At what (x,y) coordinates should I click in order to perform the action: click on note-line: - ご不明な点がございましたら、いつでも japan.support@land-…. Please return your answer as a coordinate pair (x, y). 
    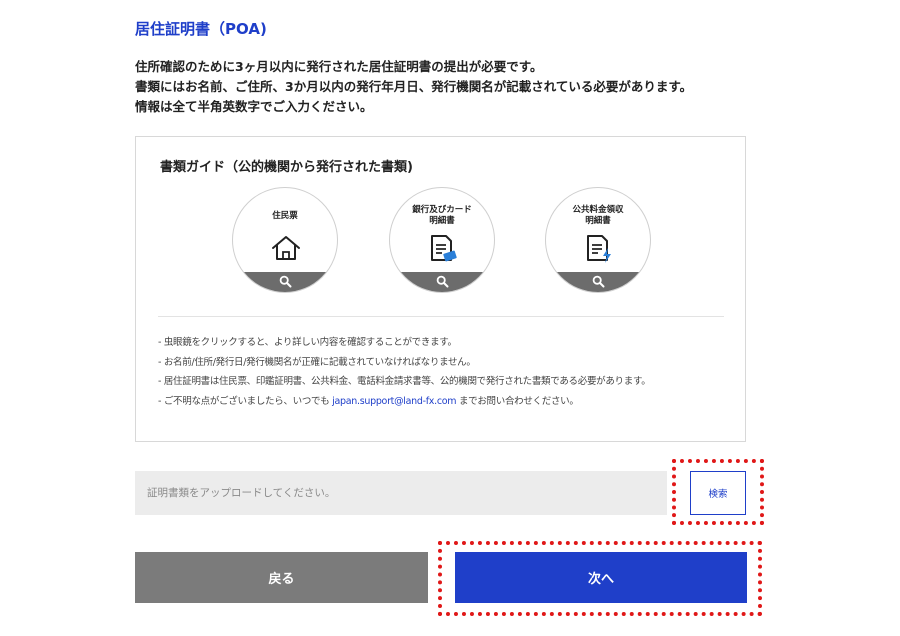
    Looking at the image, I should click on (368, 401).